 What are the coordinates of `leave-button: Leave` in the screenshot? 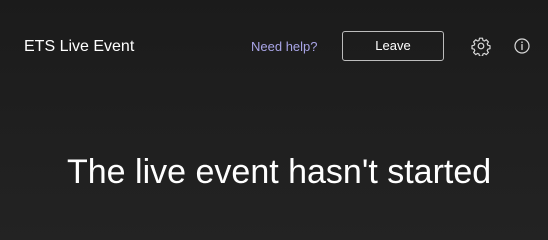 It's located at (393, 46).